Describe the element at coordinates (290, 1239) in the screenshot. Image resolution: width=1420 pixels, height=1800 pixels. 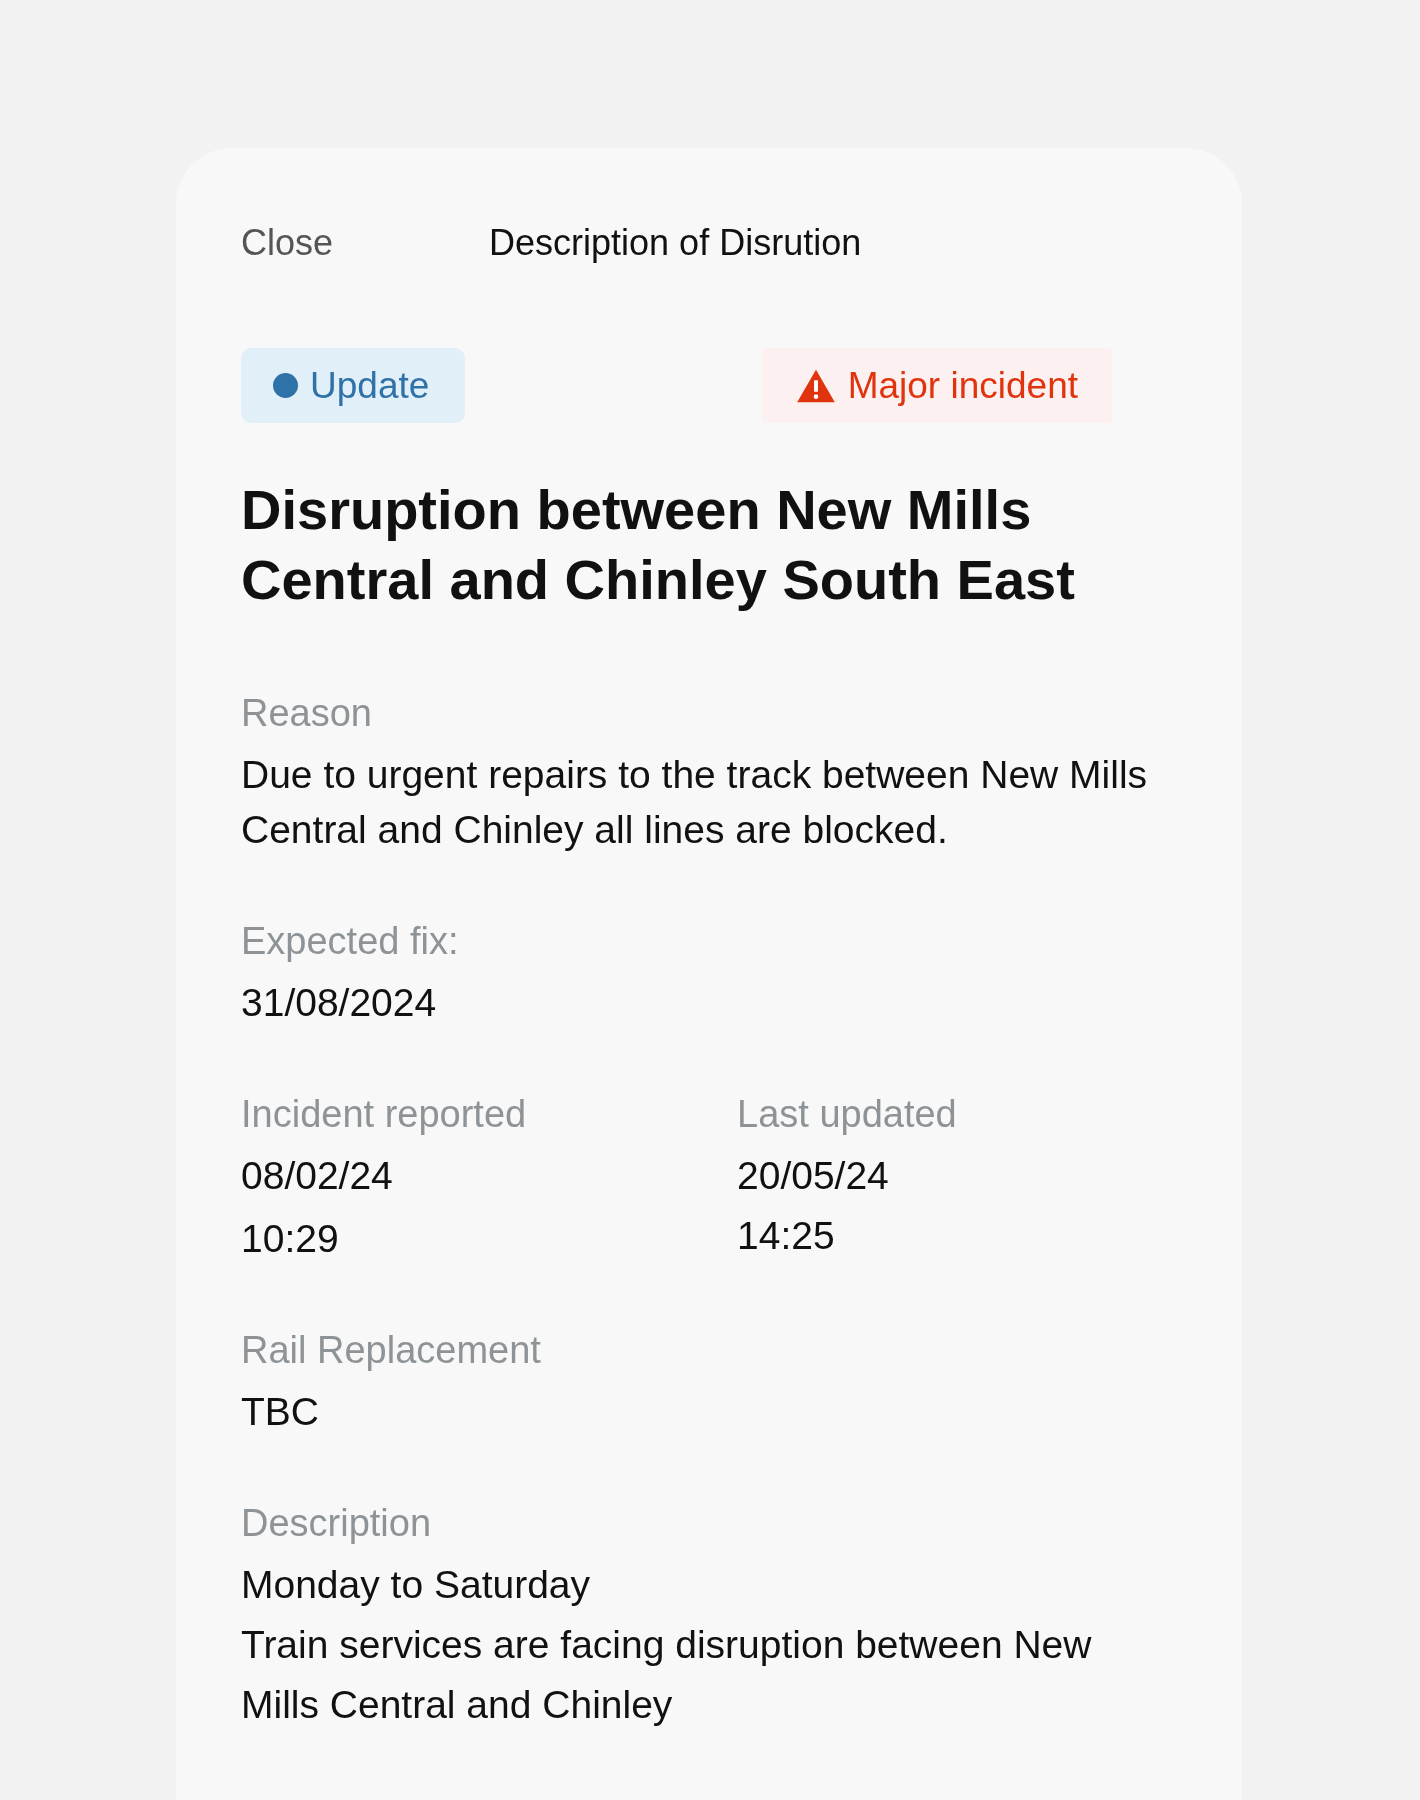
I see `field-value: 10:29` at that location.